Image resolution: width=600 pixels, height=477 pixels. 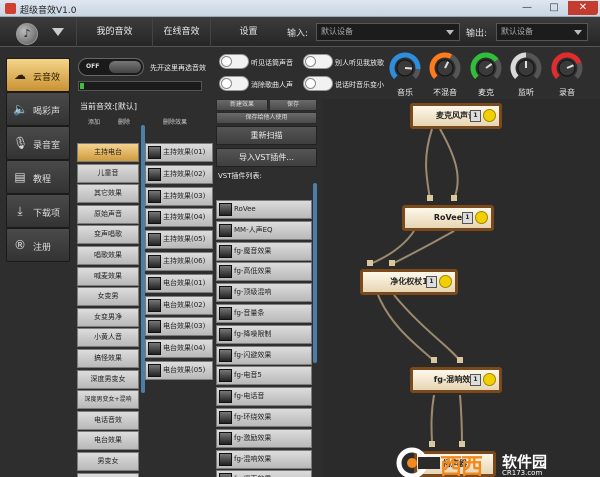 I want to click on category-item: 男变女净, so click(x=108, y=474).